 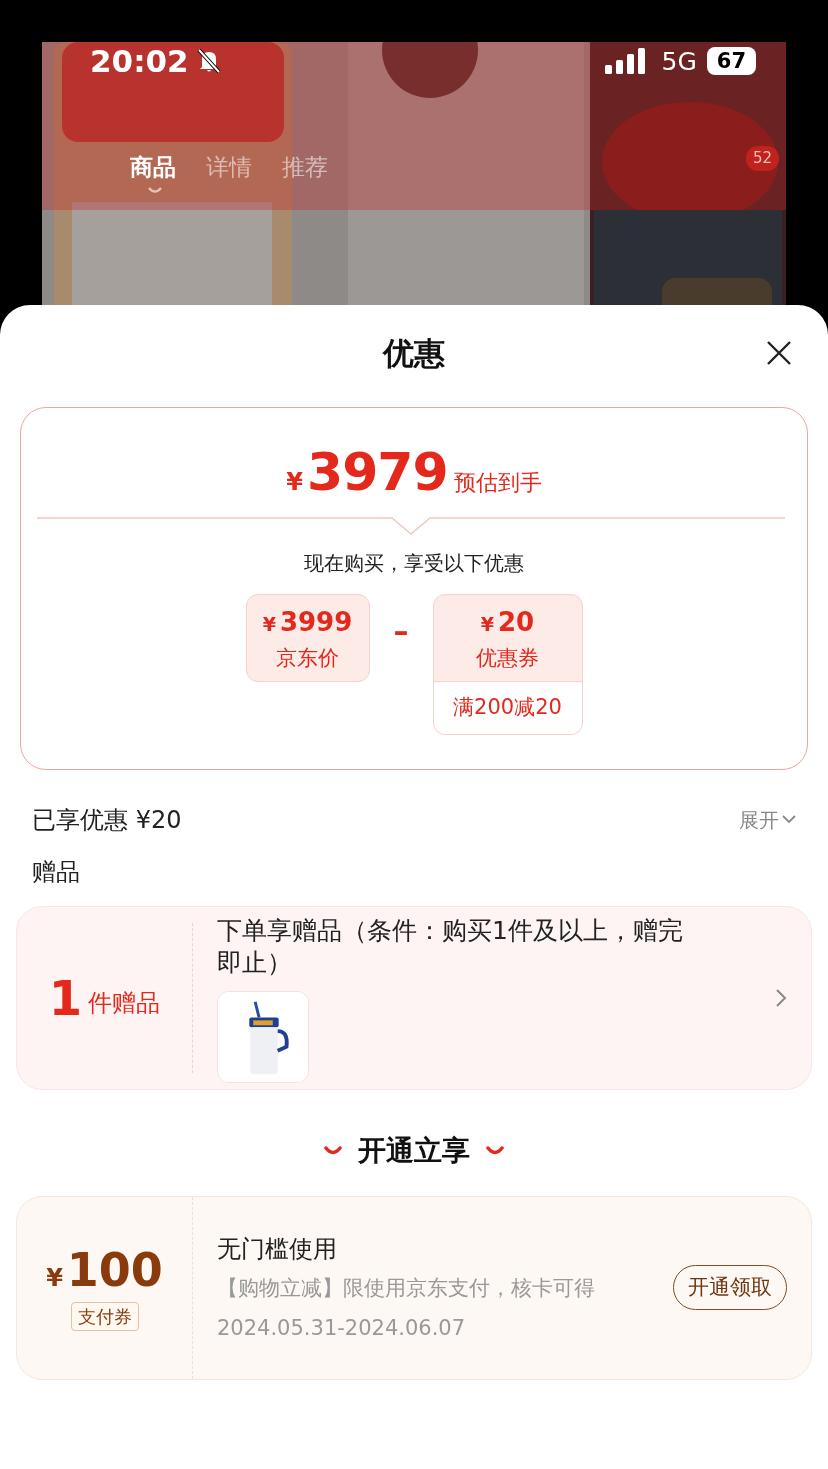 I want to click on network-label: 5G, so click(x=679, y=61).